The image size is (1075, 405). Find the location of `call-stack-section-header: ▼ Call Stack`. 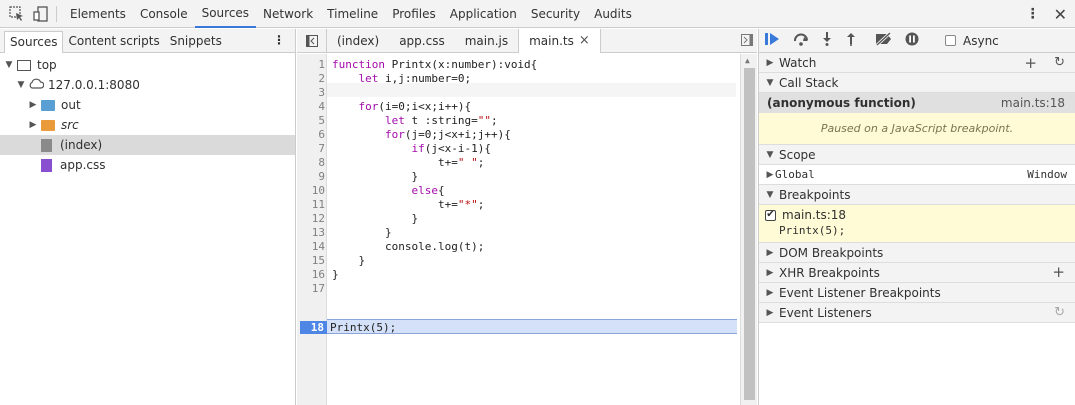

call-stack-section-header: ▼ Call Stack is located at coordinates (917, 83).